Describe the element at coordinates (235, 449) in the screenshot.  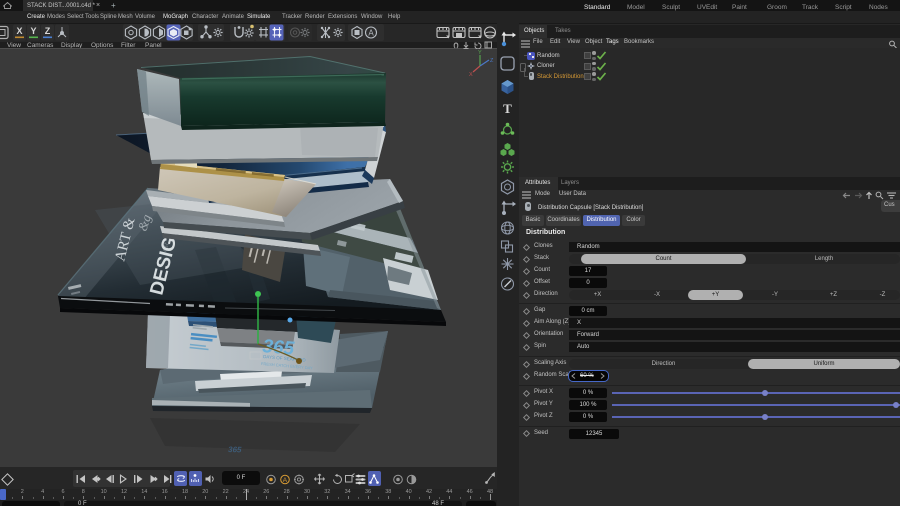
I see `svg-text: 365` at that location.